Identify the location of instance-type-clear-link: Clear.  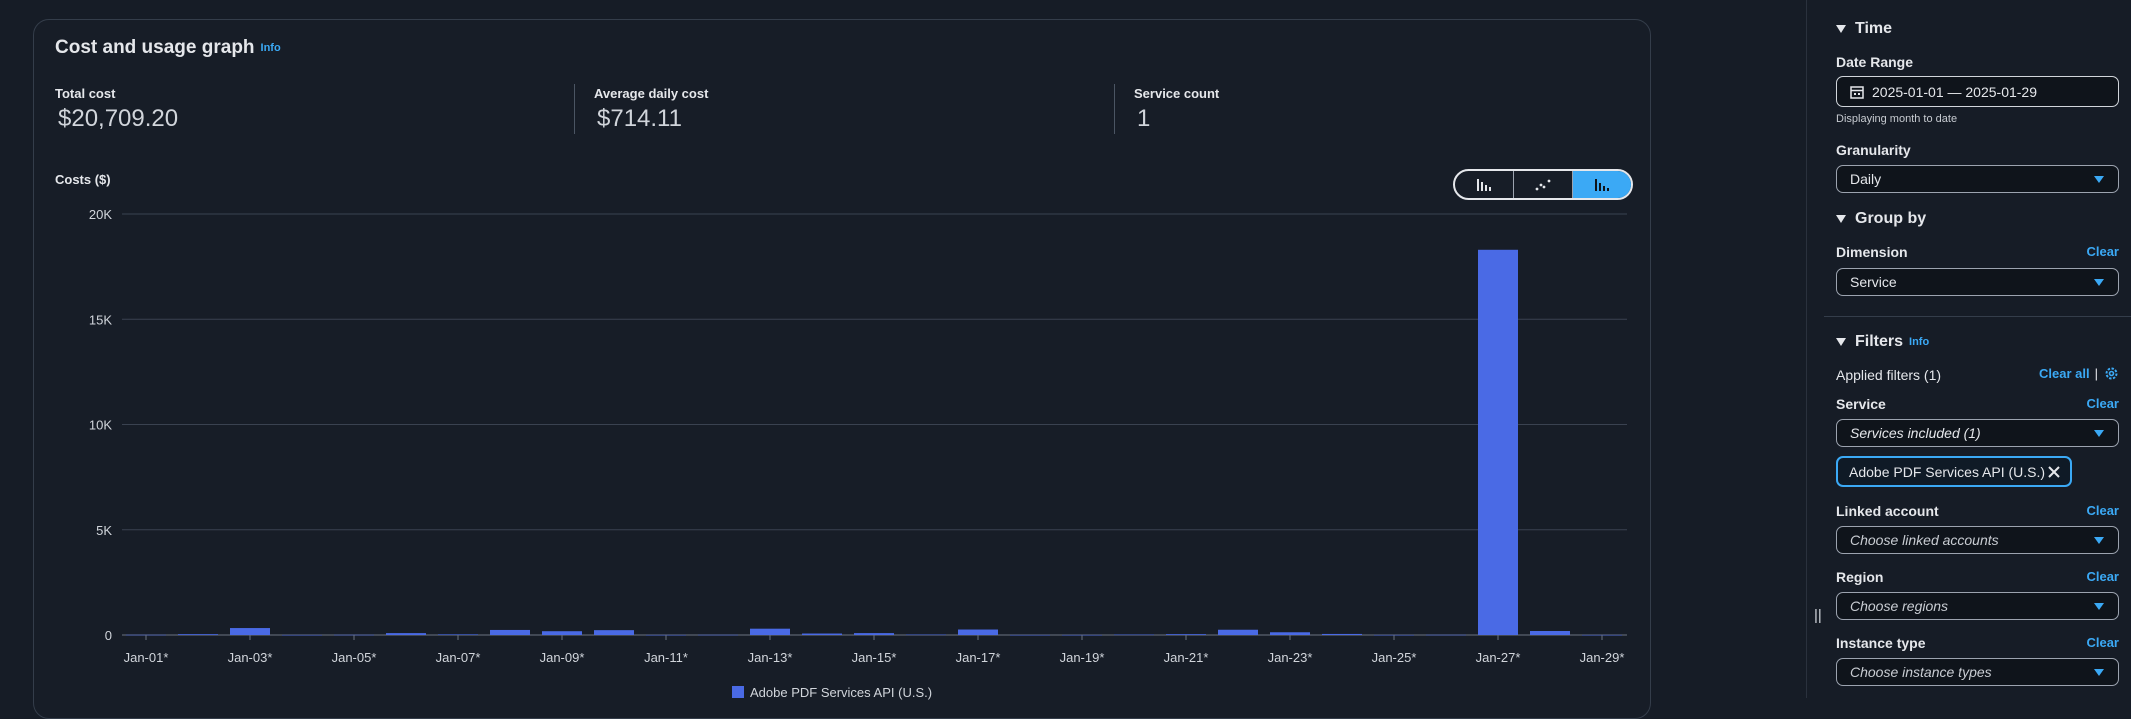
(2102, 642).